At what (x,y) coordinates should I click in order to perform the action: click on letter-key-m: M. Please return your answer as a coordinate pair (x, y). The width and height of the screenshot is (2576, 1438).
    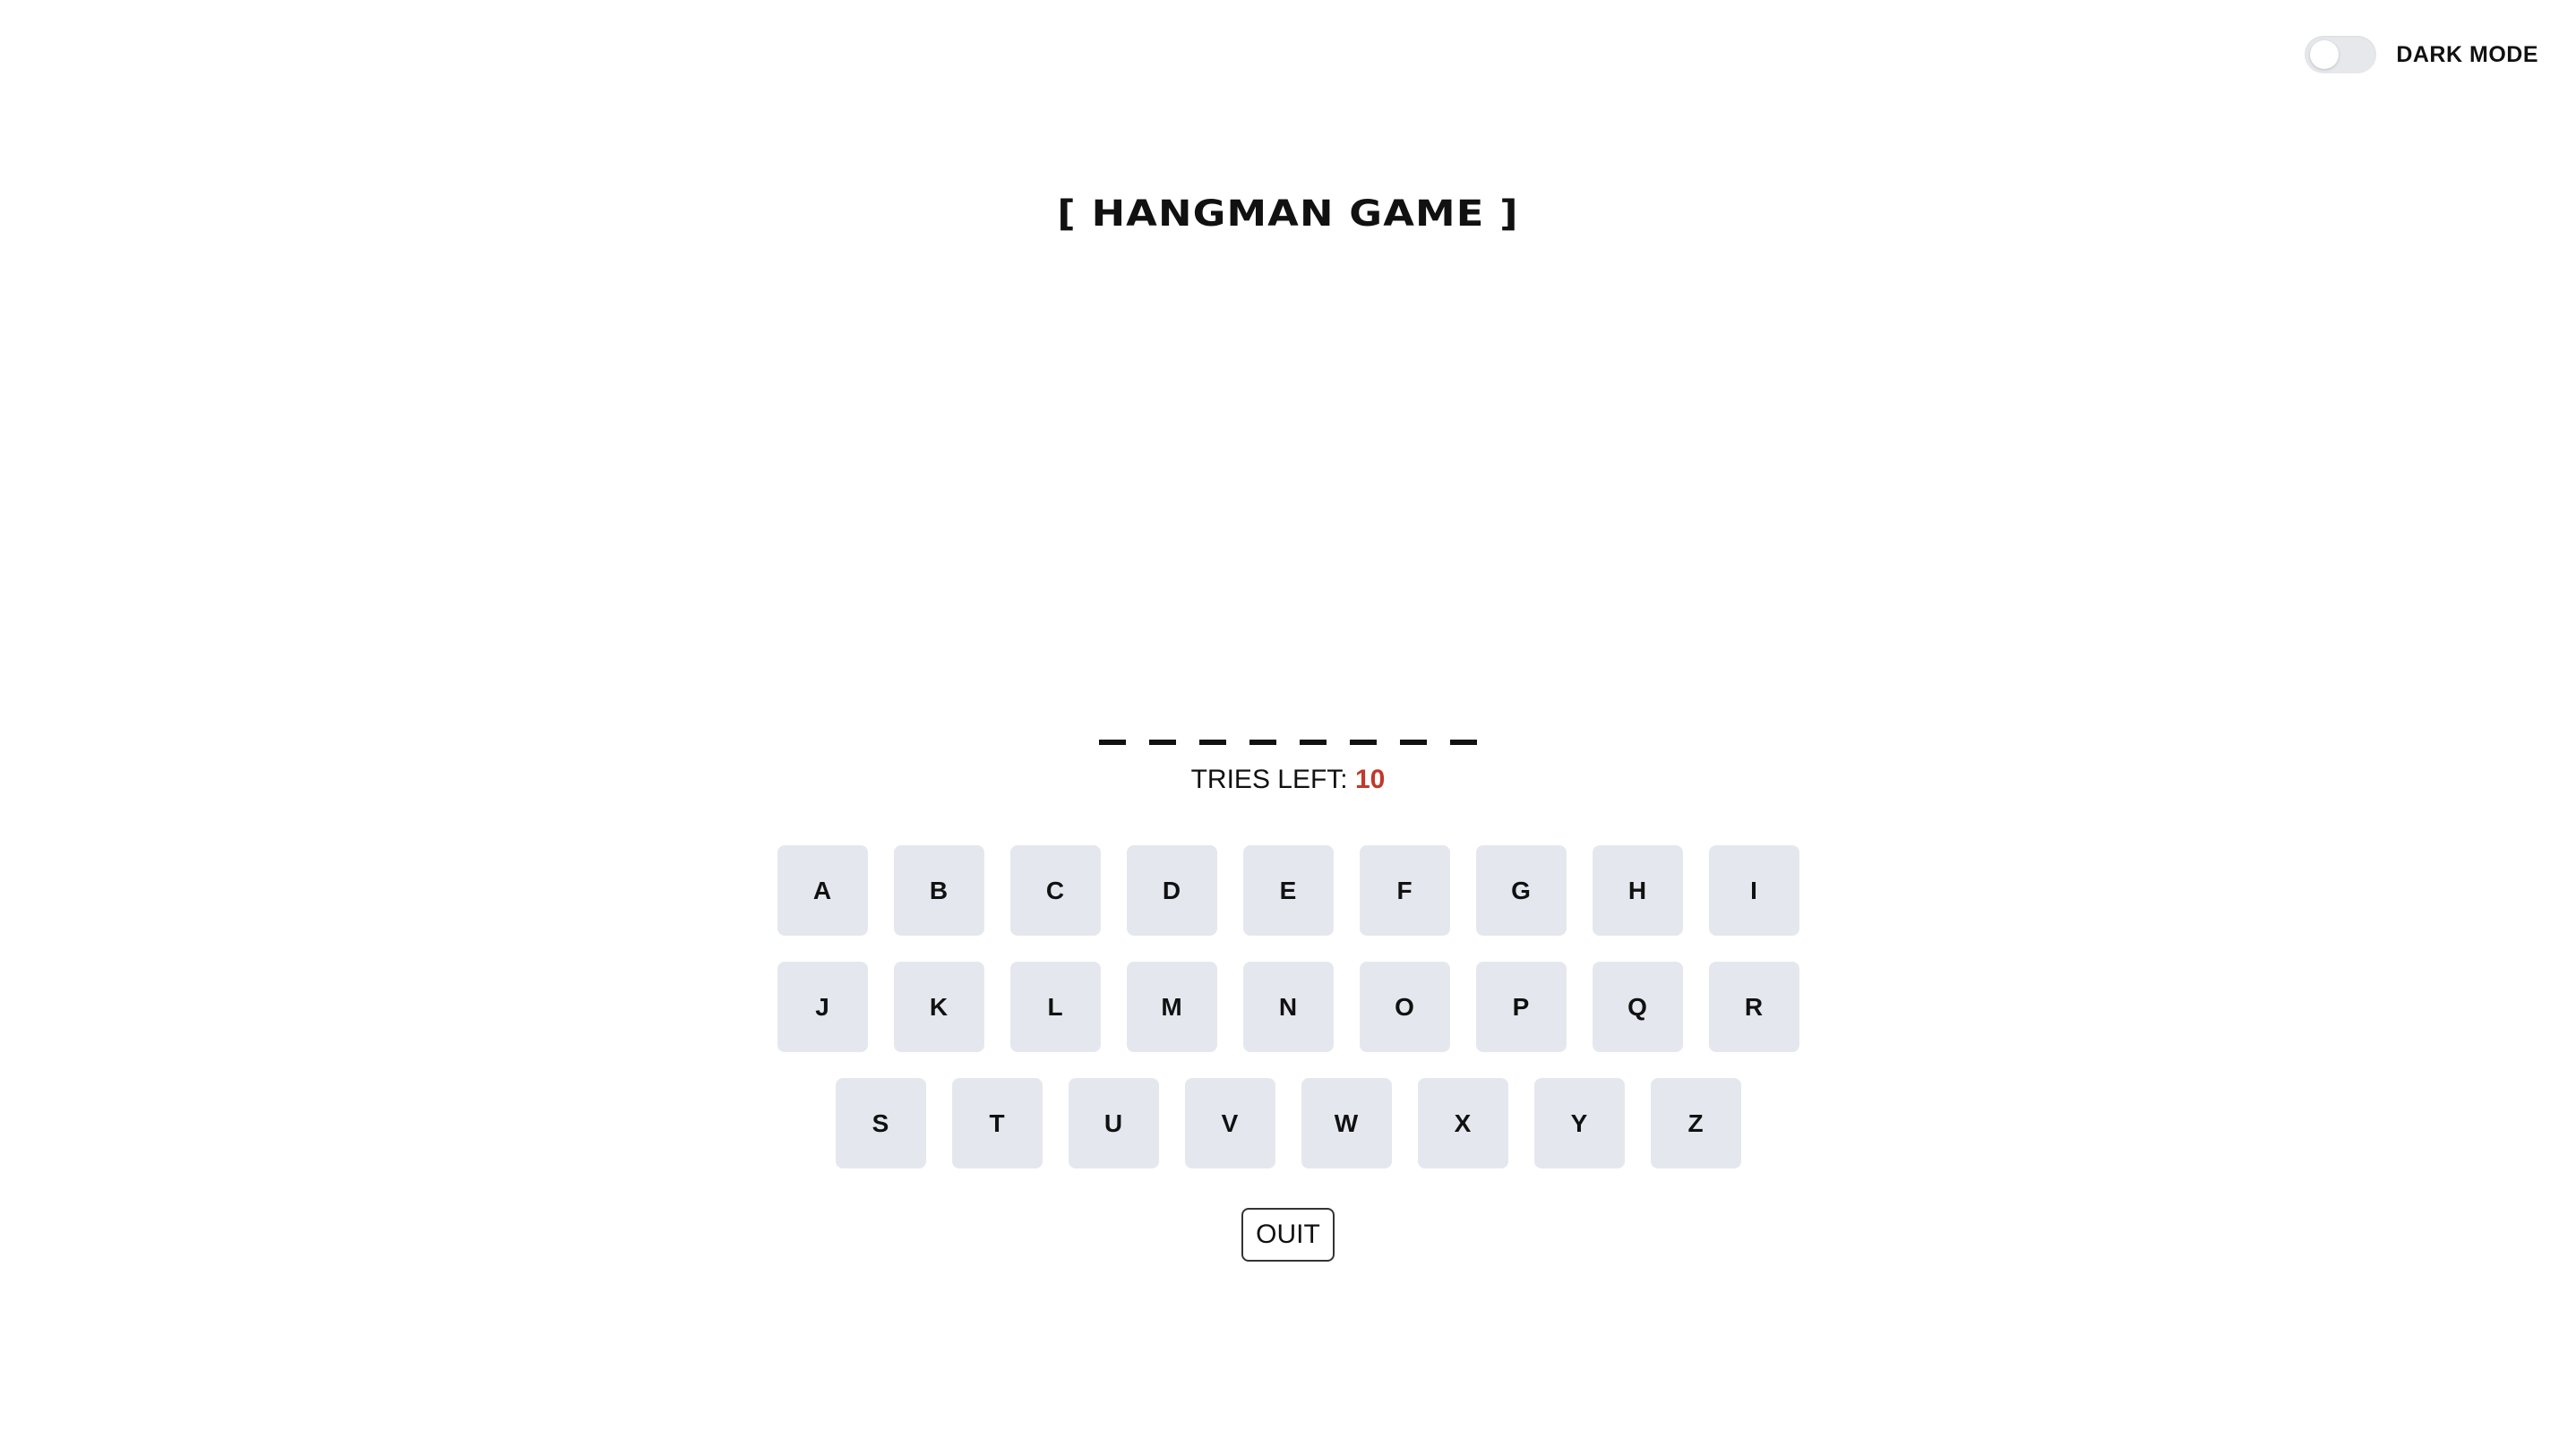
    Looking at the image, I should click on (1171, 1007).